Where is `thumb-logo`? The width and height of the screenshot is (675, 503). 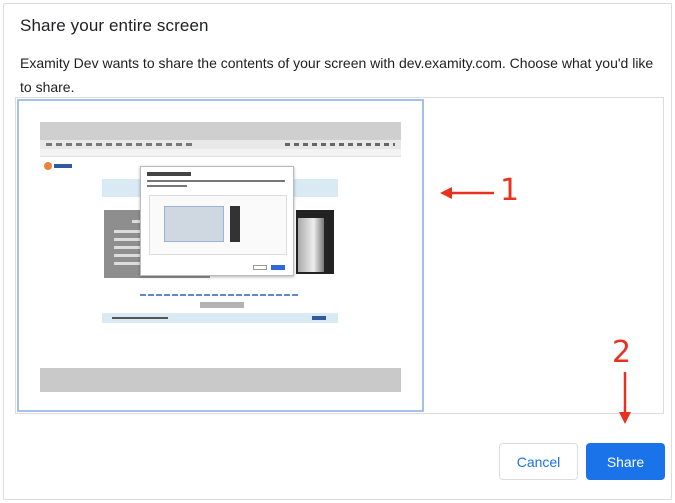
thumb-logo is located at coordinates (58, 166).